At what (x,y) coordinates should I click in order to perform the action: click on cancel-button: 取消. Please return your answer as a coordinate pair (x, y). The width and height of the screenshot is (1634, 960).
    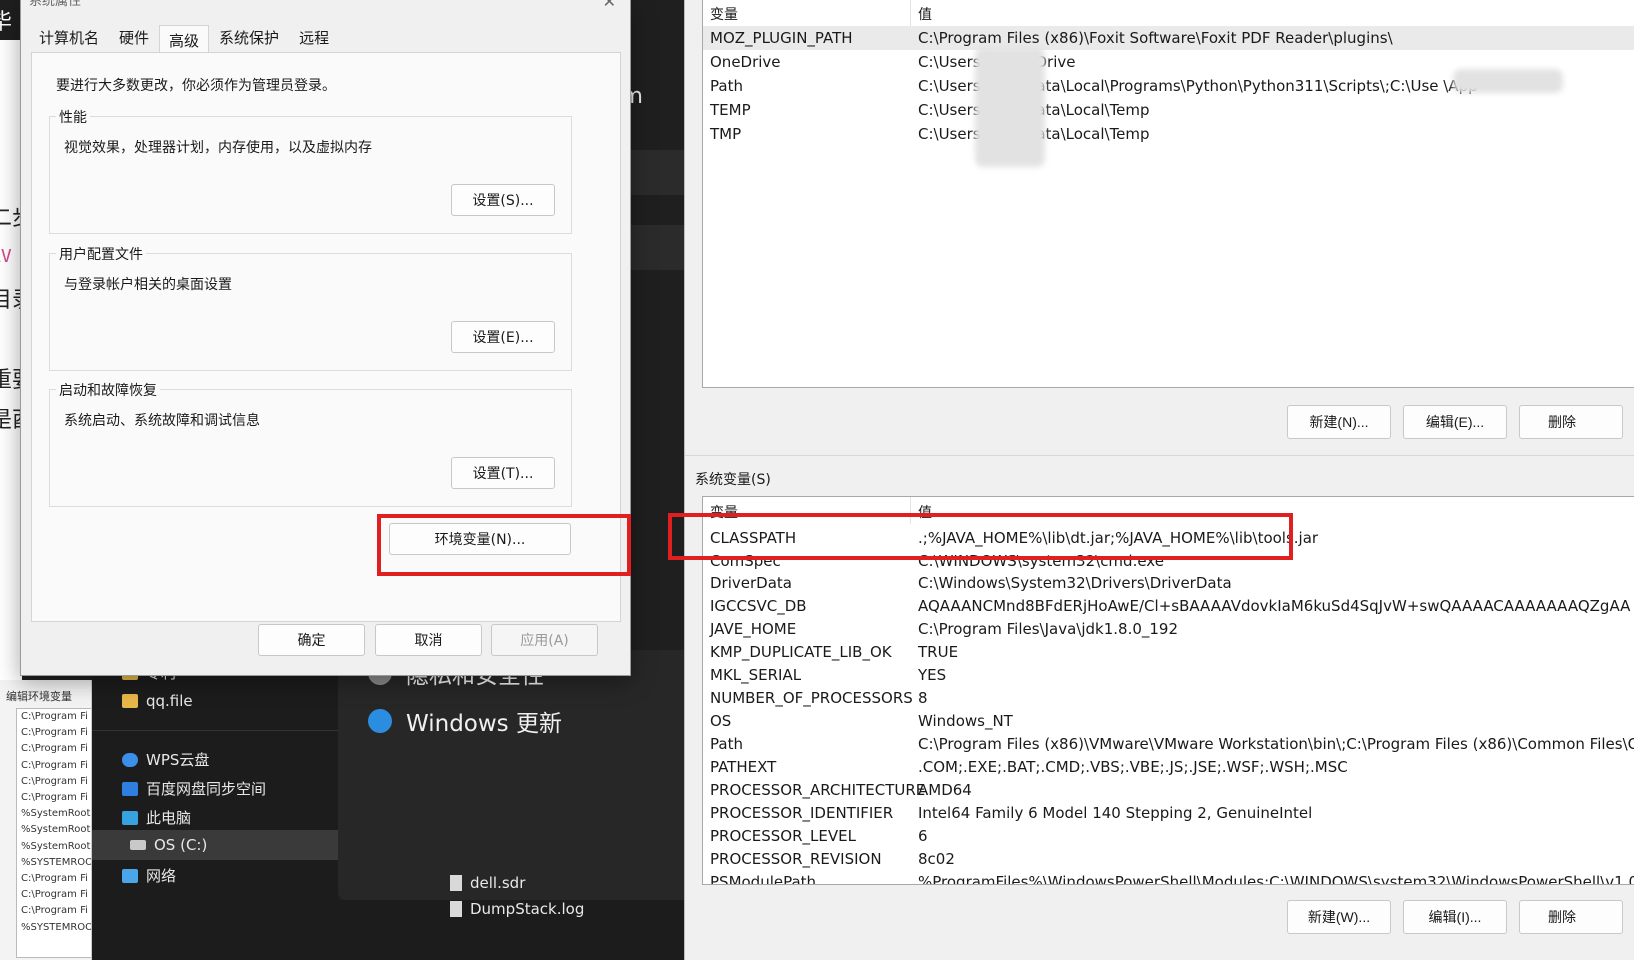
    Looking at the image, I should click on (428, 640).